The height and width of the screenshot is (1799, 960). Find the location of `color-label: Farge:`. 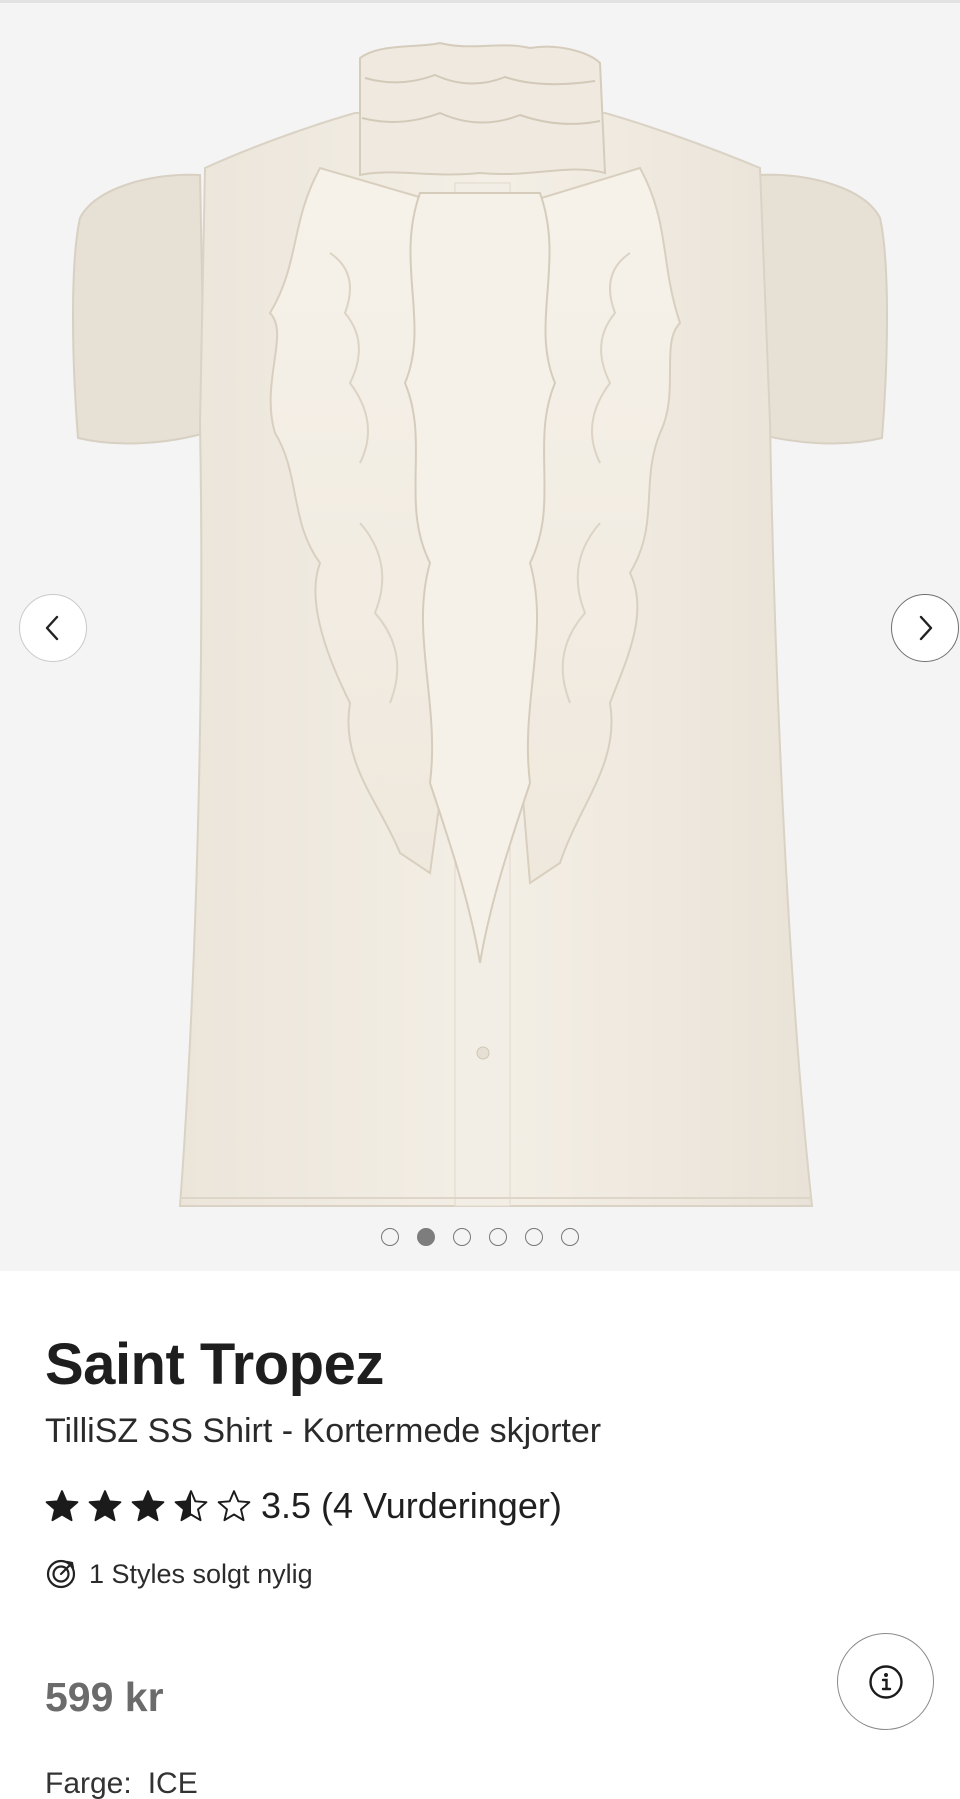

color-label: Farge: is located at coordinates (88, 1783).